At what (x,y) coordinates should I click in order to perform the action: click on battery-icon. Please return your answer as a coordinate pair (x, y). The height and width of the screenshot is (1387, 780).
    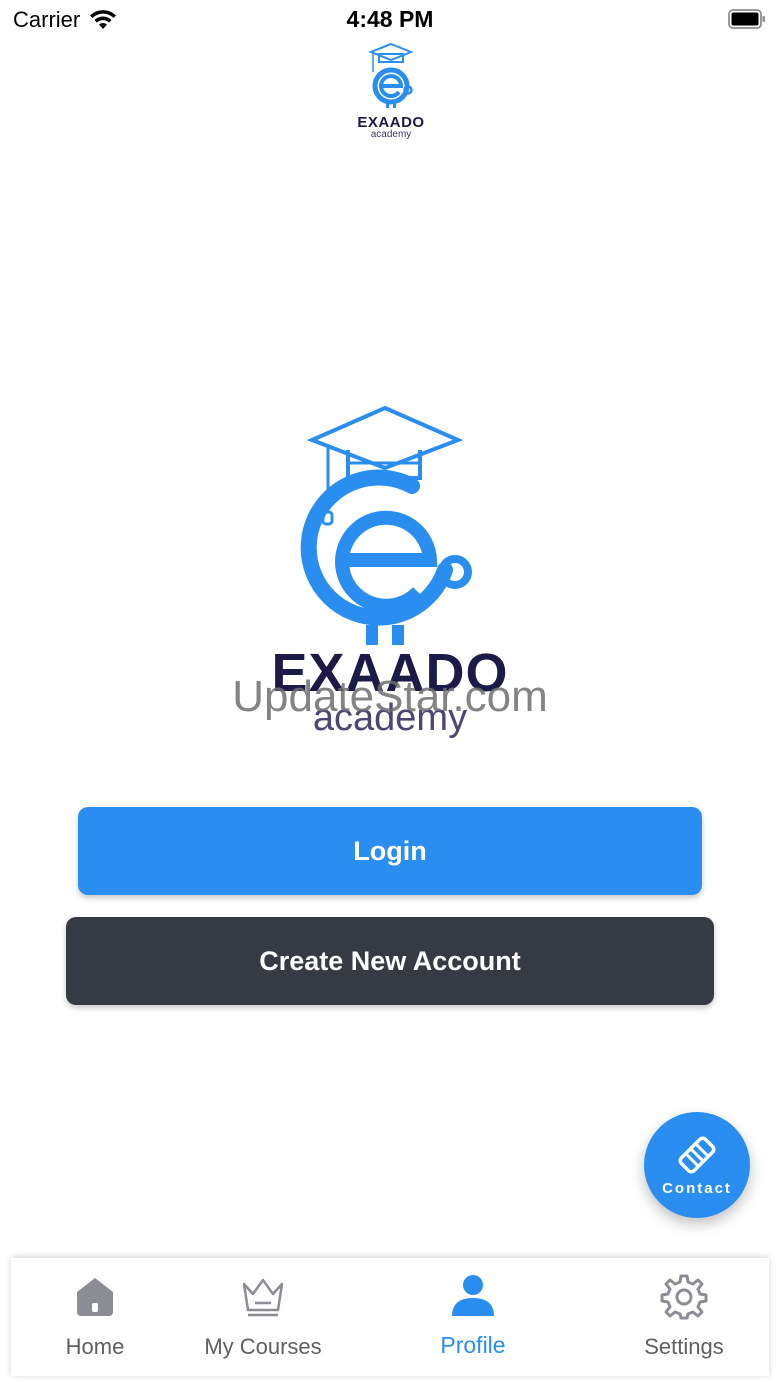
    Looking at the image, I should click on (746, 19).